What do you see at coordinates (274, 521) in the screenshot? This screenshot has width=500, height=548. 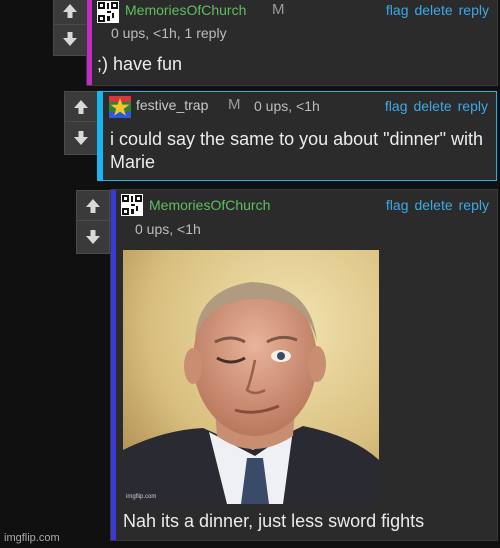 I see `comment-text: Nah its a dinner, just less sword fights` at bounding box center [274, 521].